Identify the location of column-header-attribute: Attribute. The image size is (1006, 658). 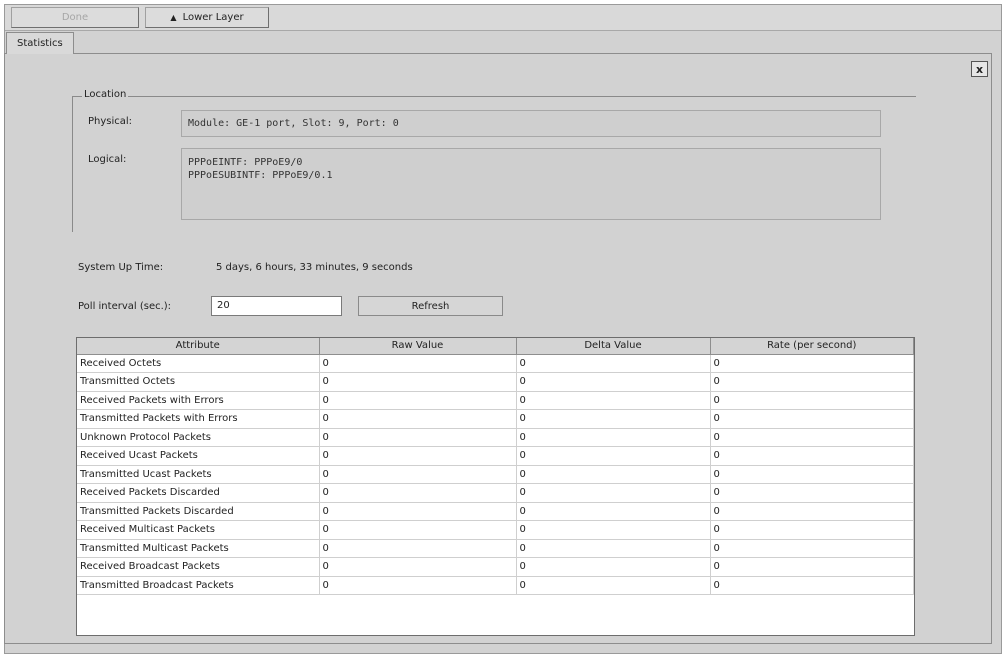
(198, 346).